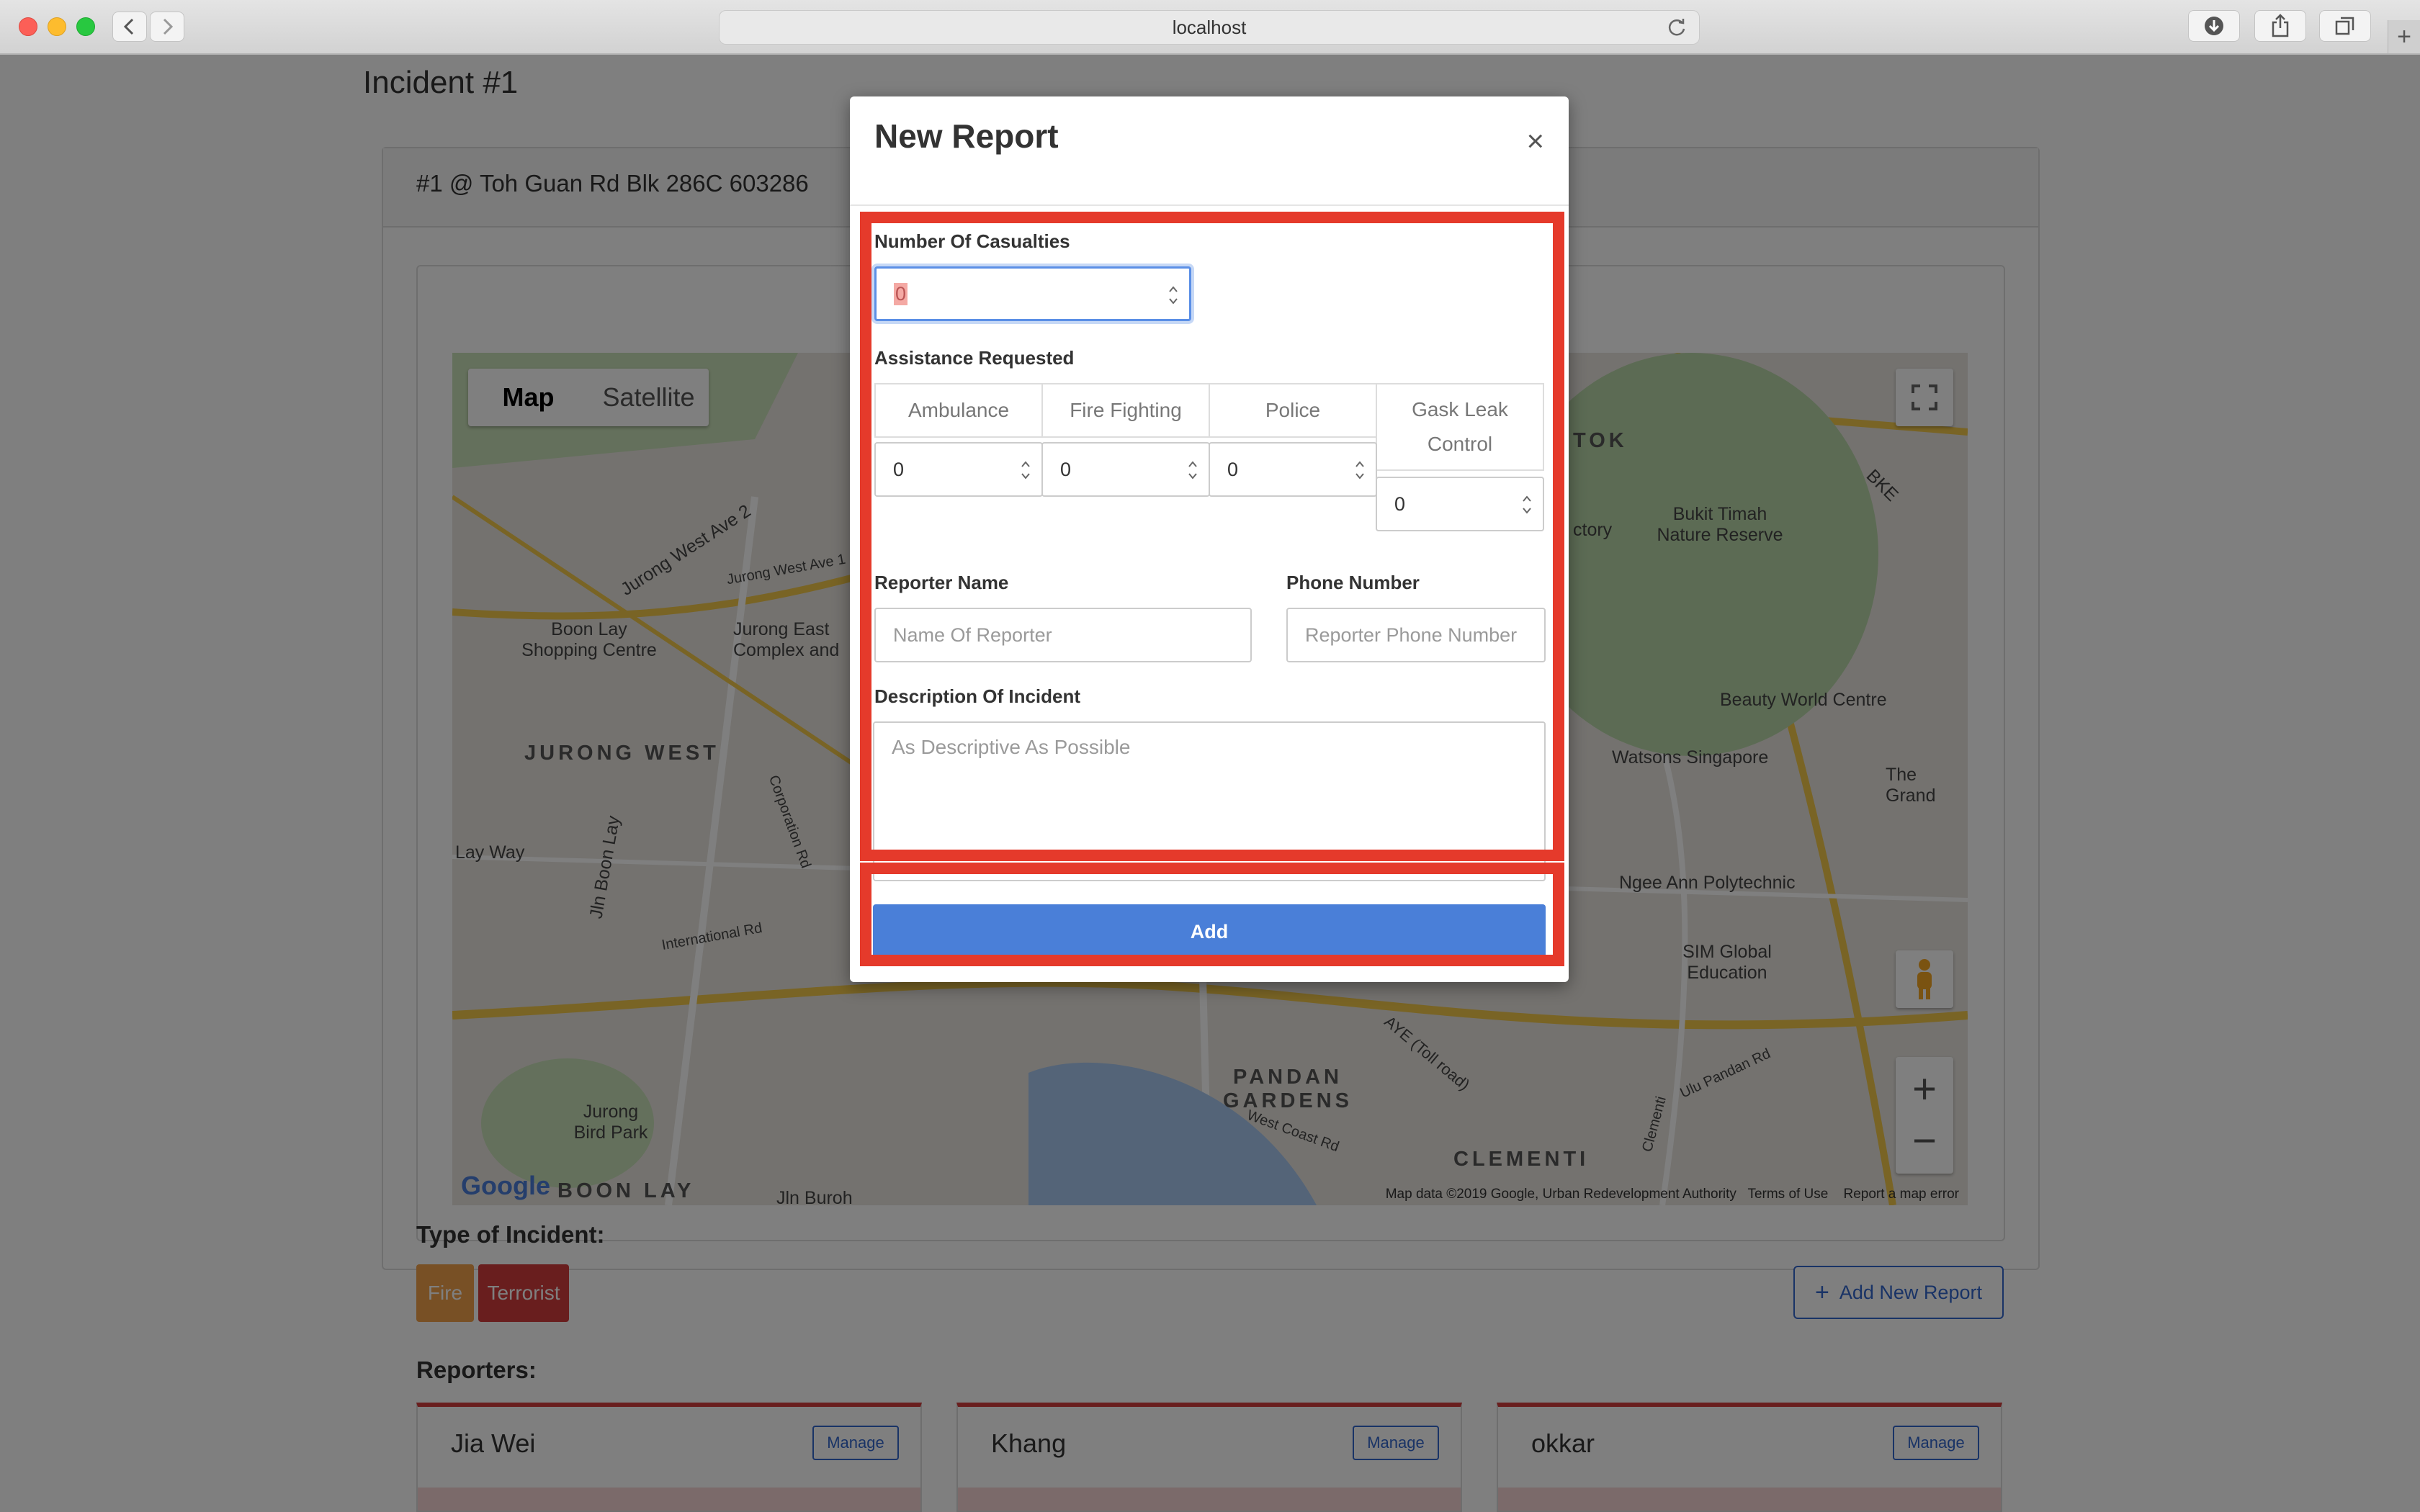 The image size is (2420, 1512). What do you see at coordinates (85, 26) in the screenshot?
I see `zoom-window-button` at bounding box center [85, 26].